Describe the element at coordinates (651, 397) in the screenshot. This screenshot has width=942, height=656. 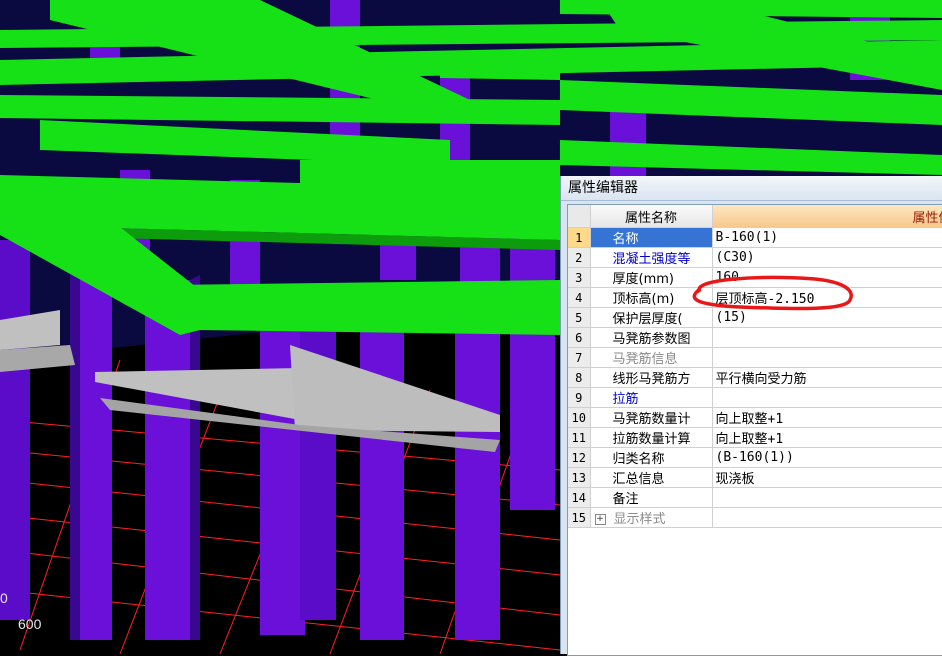
I see `property-name-cell: 拉筋` at that location.